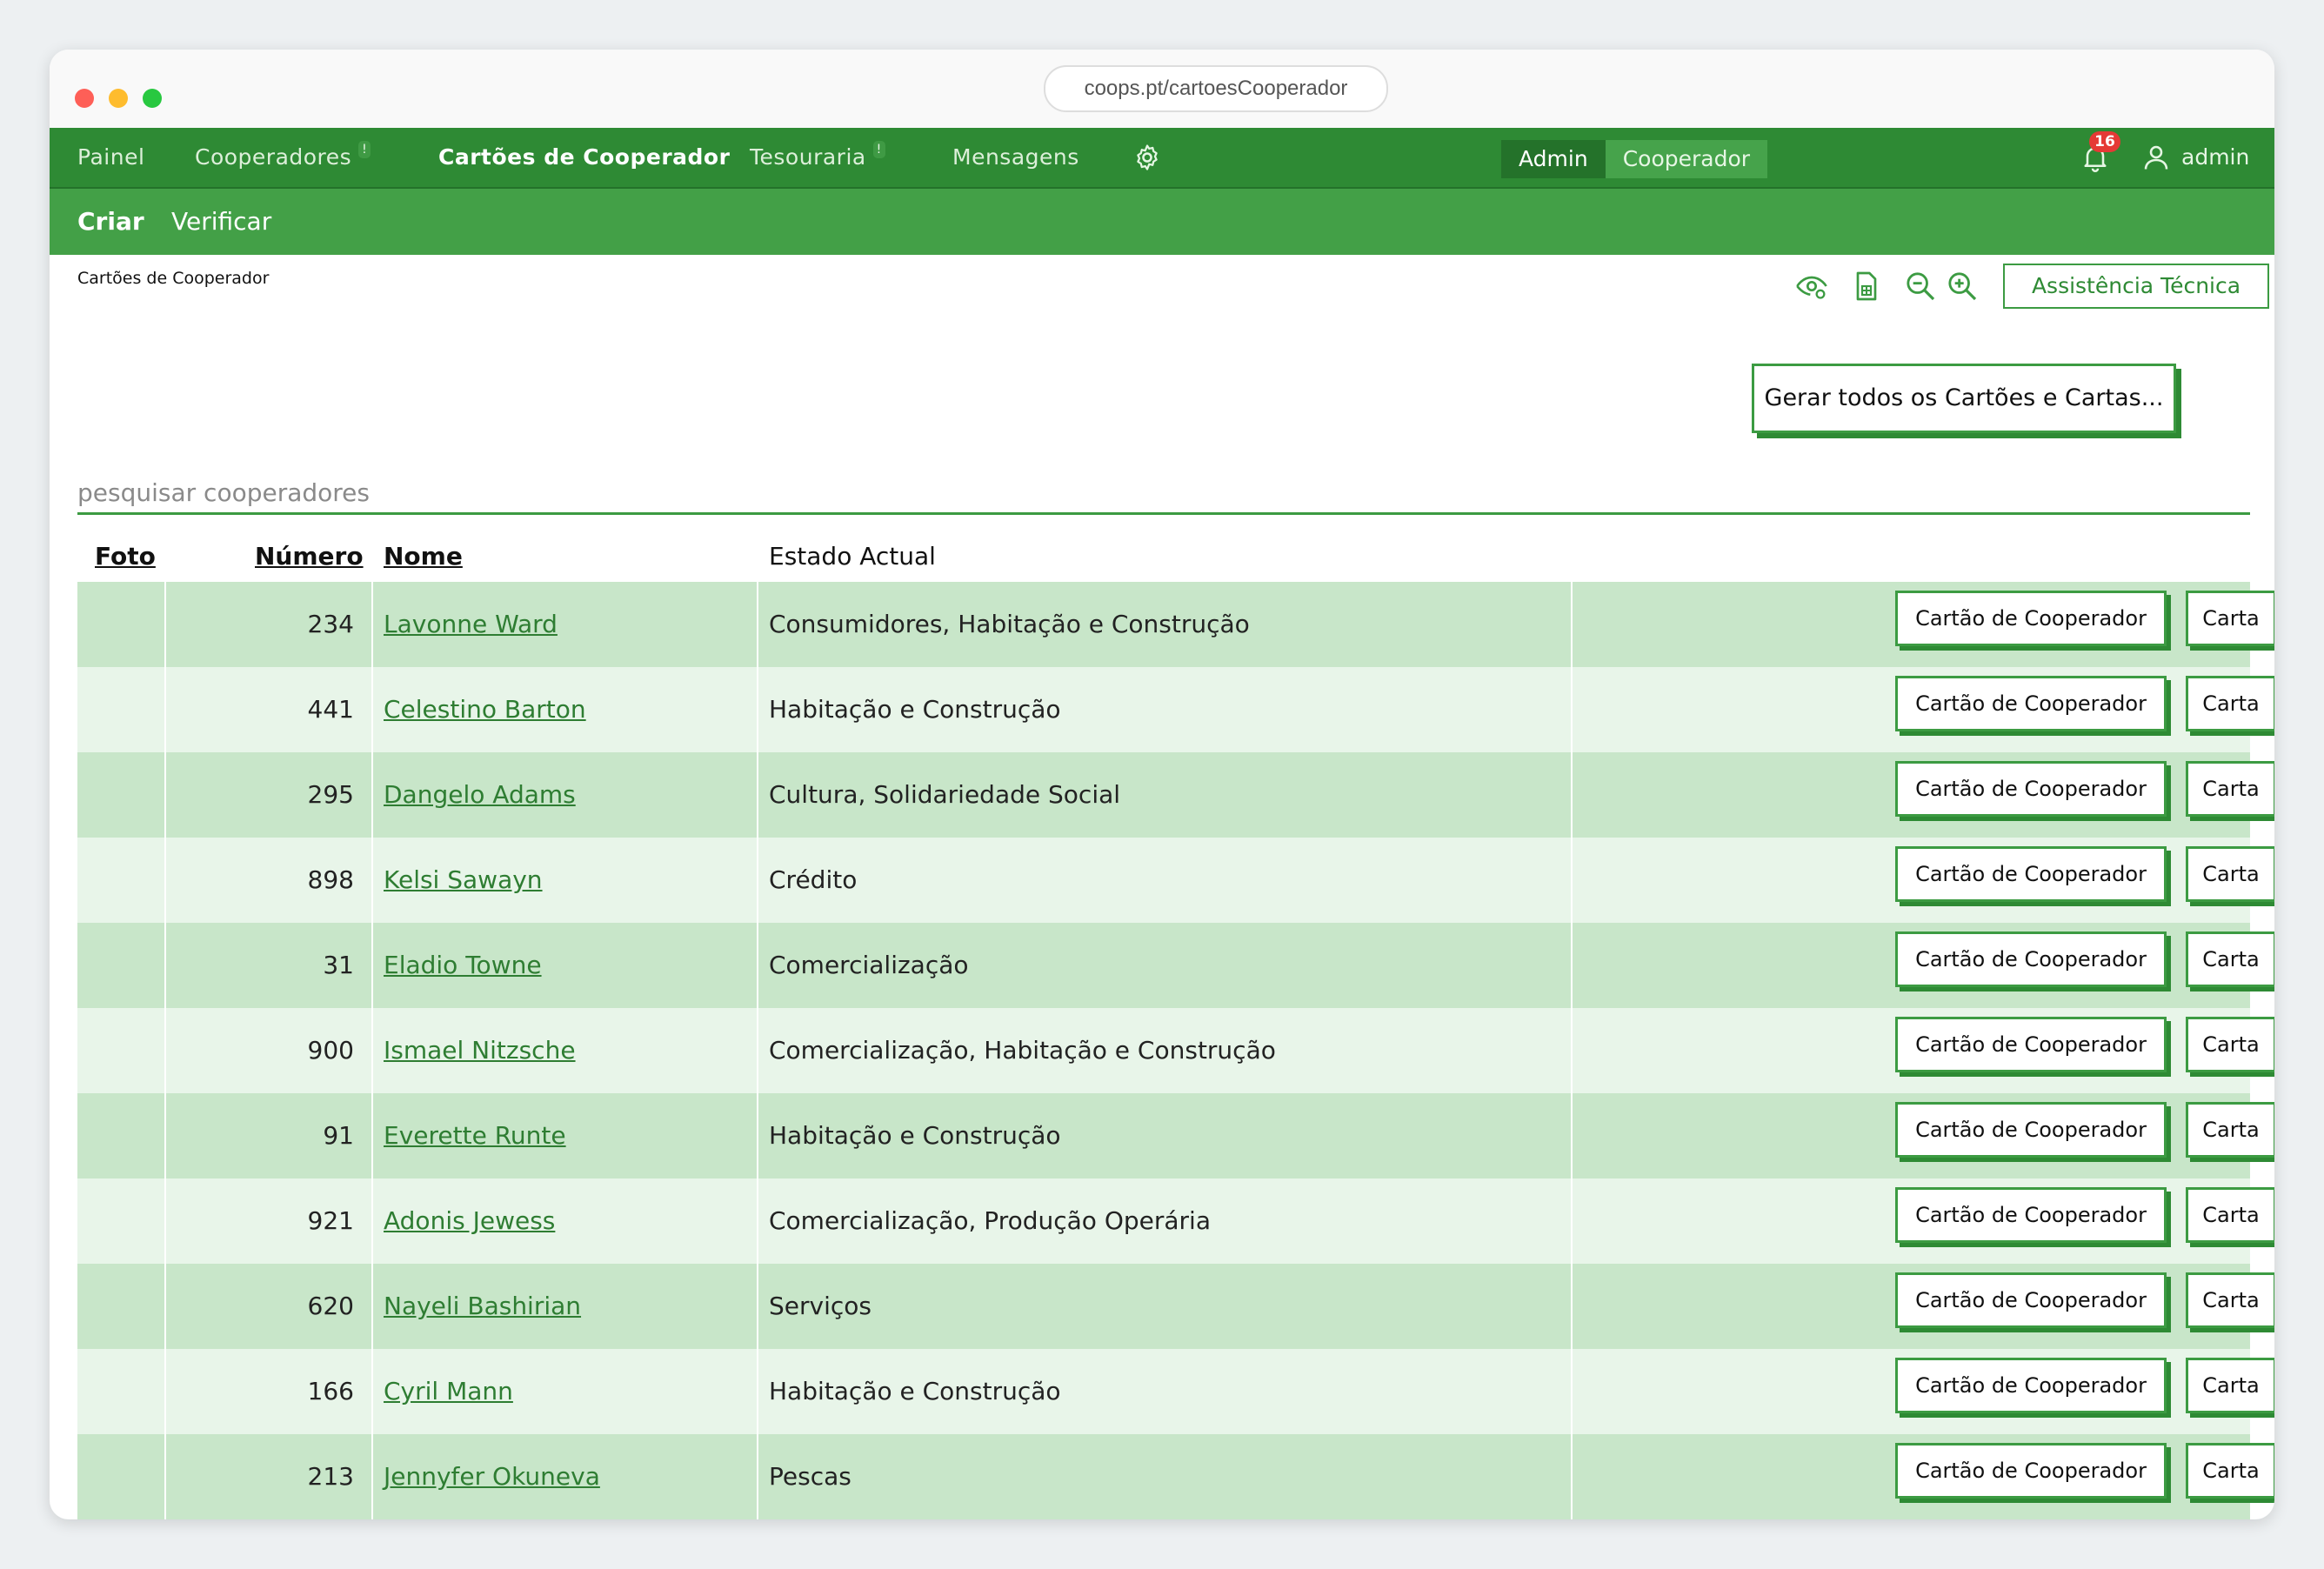  What do you see at coordinates (330, 1050) in the screenshot?
I see `member-number: 900` at bounding box center [330, 1050].